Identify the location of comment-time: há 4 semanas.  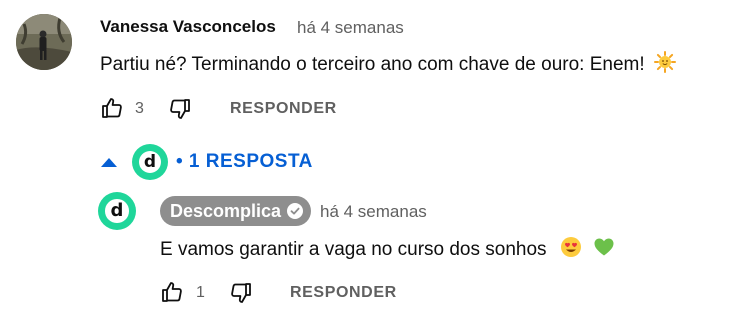
(350, 28).